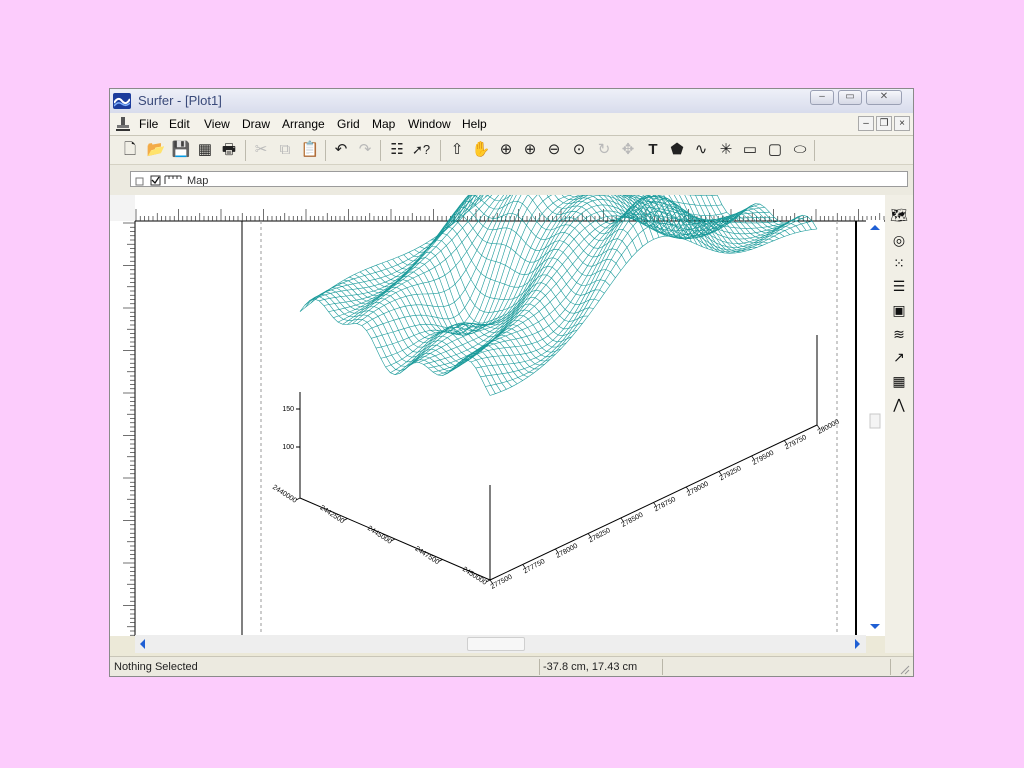 The width and height of the screenshot is (1024, 768). What do you see at coordinates (590, 667) in the screenshot?
I see `cursor-coordinates: -37.8 cm, 17.43 cm` at bounding box center [590, 667].